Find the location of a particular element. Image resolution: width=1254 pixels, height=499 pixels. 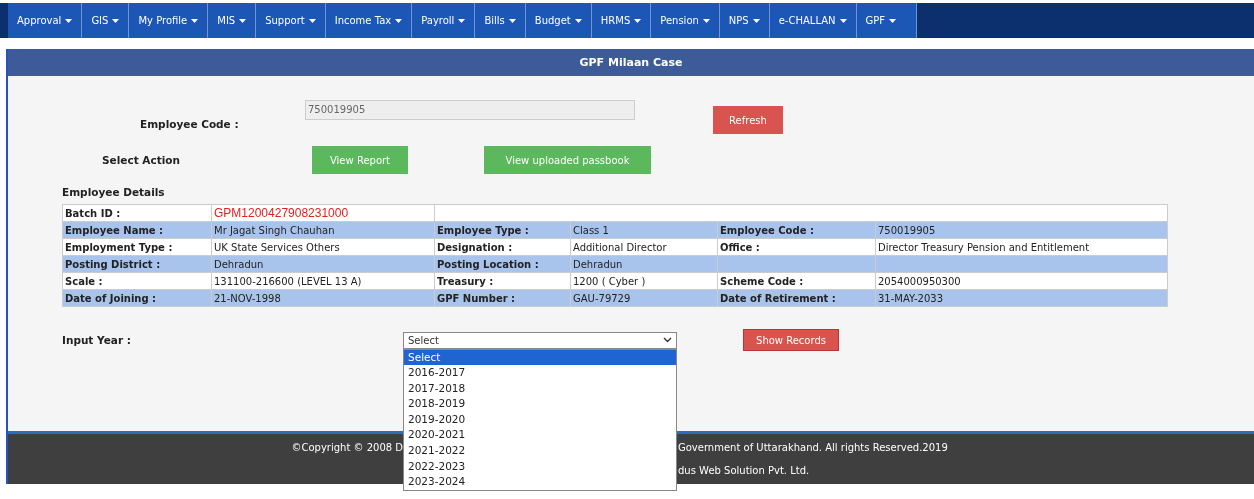

copyright-text: Government of Uttarakhand. All rights Reserved.2019 is located at coordinates (813, 447).